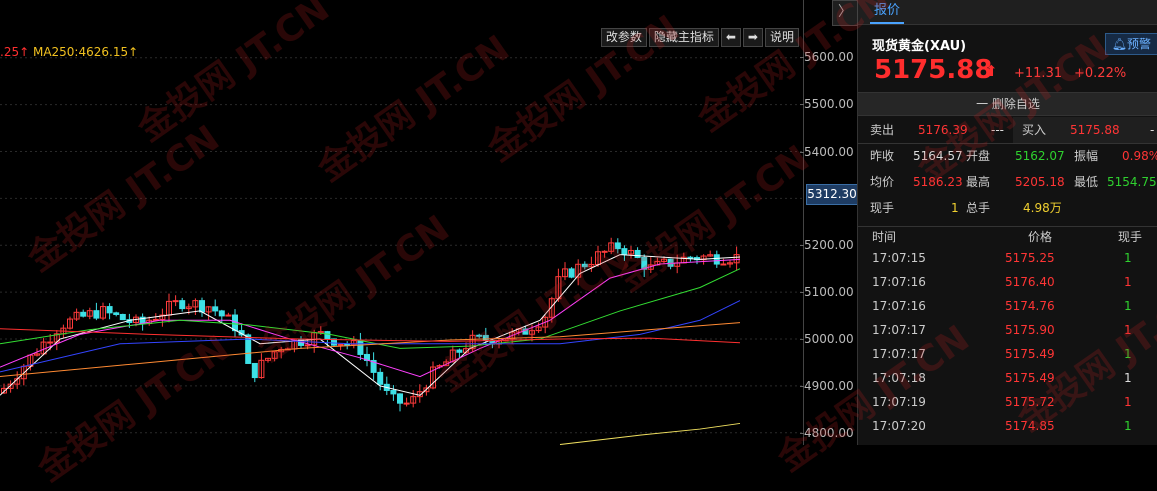  I want to click on y-tick: 4900.00, so click(827, 386).